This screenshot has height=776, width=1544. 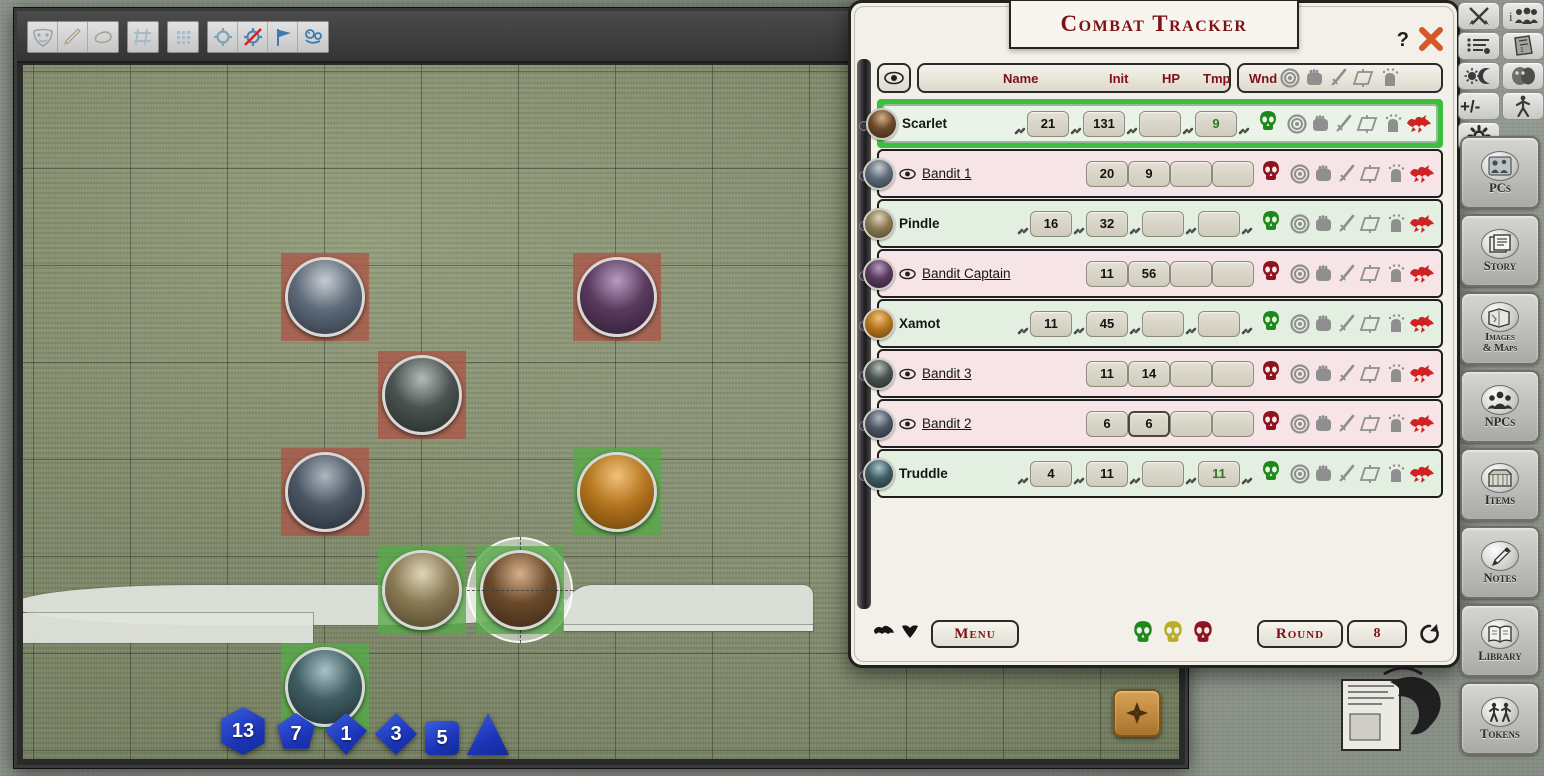 What do you see at coordinates (1153, 373) in the screenshot?
I see `table-row: Bandit 3 11 14` at bounding box center [1153, 373].